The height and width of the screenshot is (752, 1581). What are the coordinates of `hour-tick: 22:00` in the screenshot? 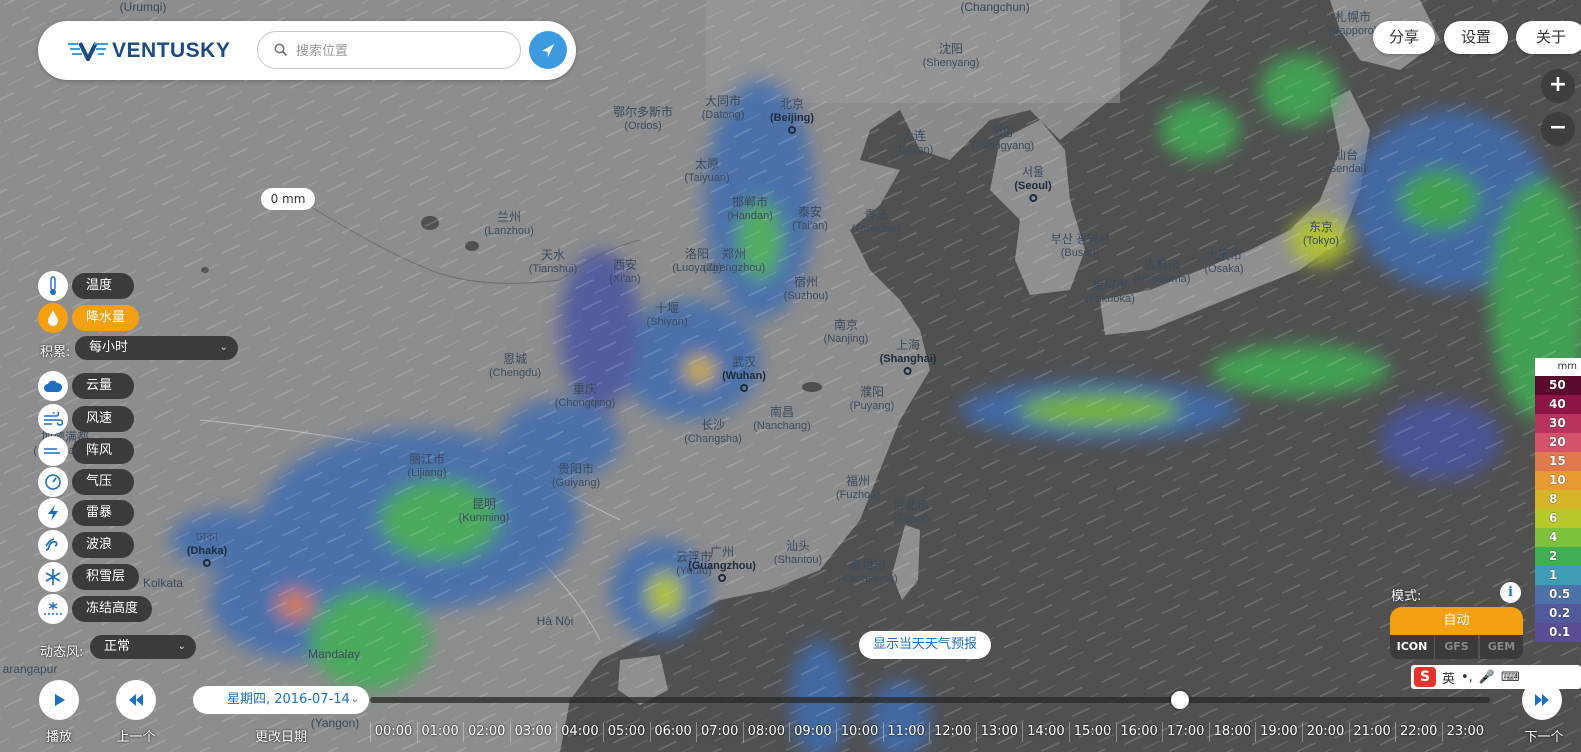 It's located at (1418, 732).